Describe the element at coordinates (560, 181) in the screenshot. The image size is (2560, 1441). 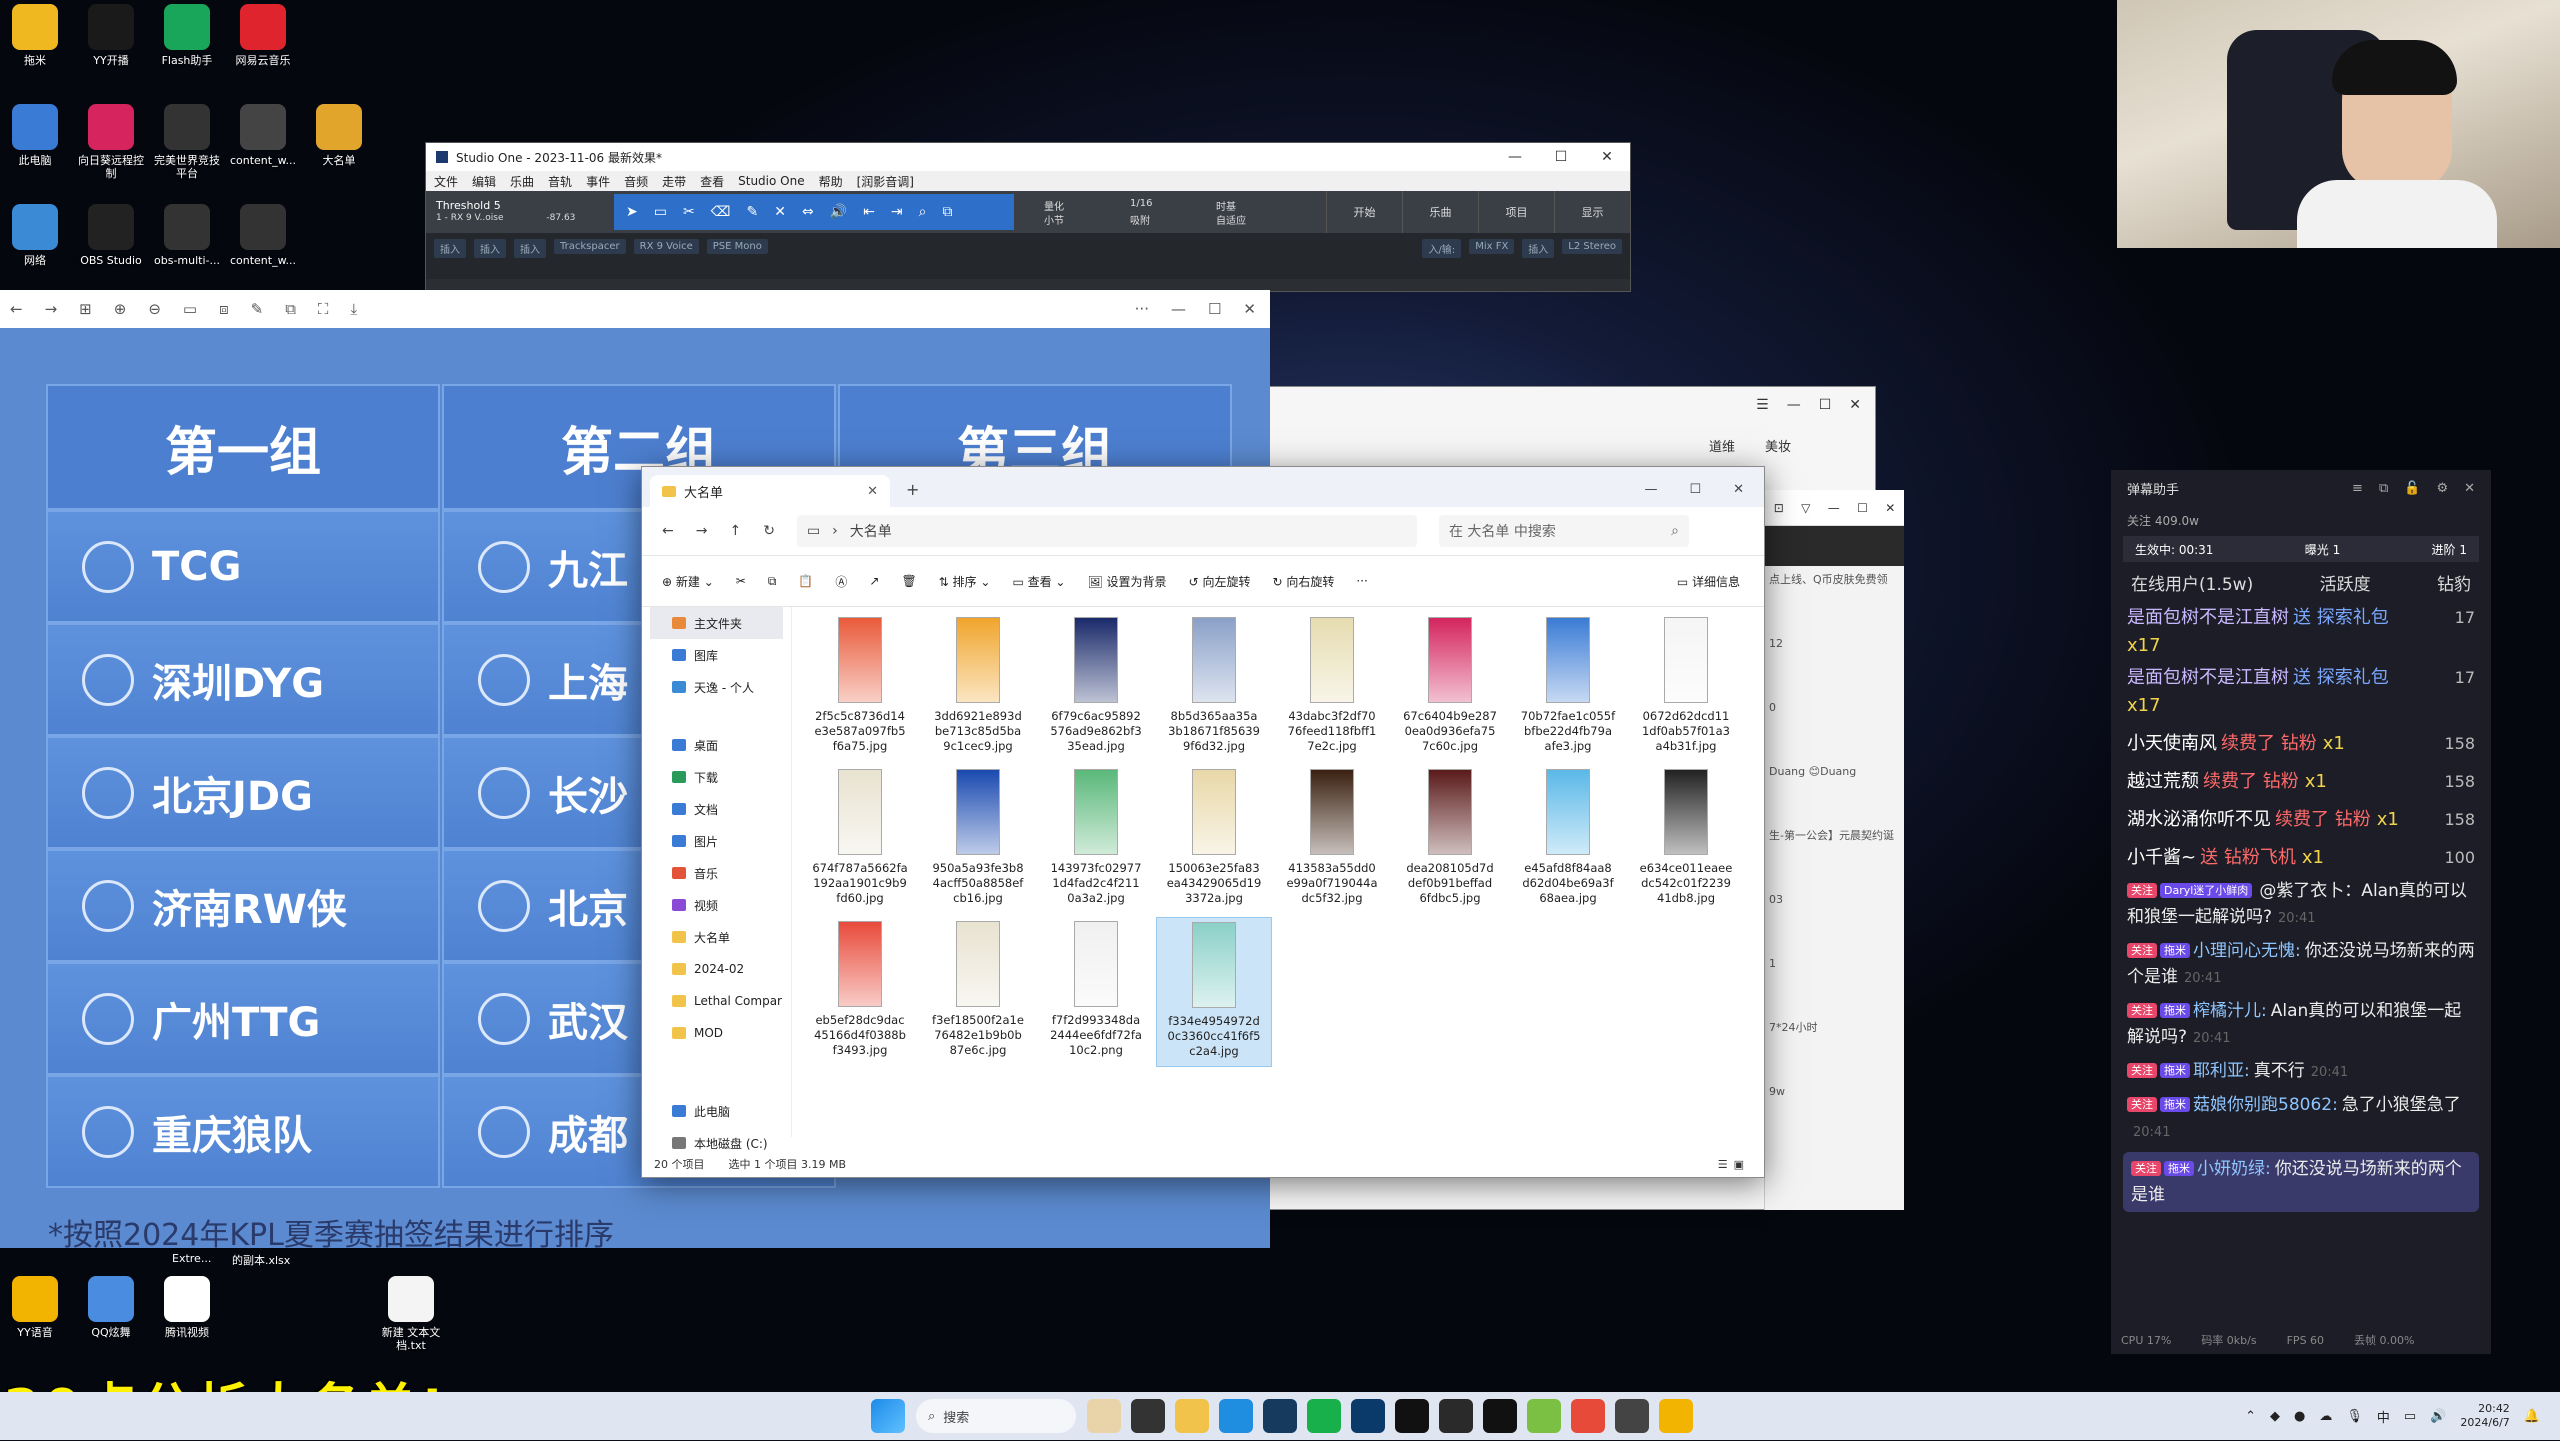
I see `menu-item: 音轨` at that location.